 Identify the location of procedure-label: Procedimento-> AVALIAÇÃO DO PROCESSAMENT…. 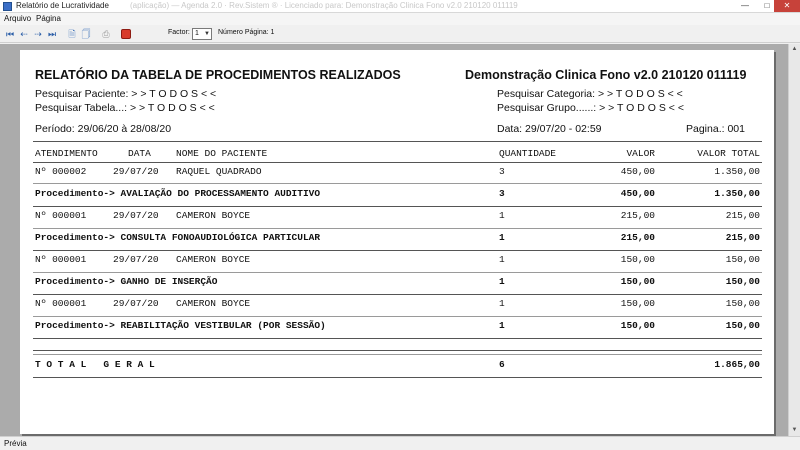
(178, 193).